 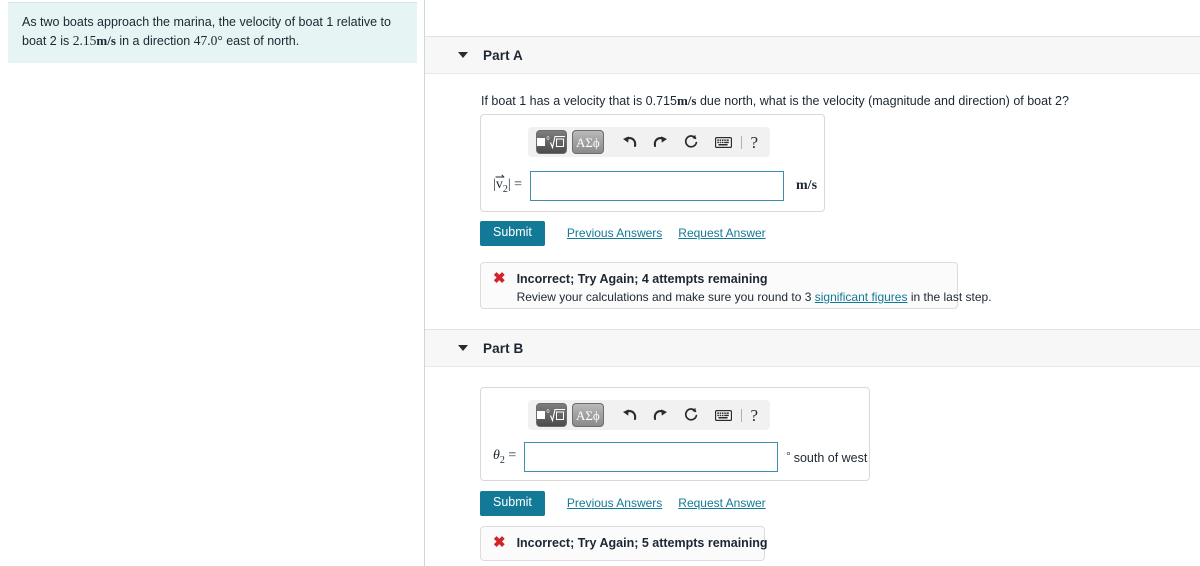 I want to click on redo-icon-a, so click(x=660, y=142).